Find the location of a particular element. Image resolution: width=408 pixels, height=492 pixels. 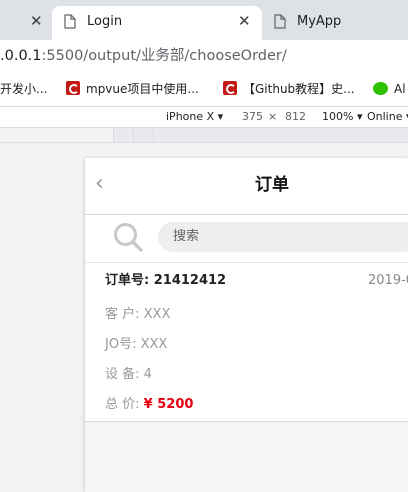

tab-myapp: MyApp is located at coordinates (338, 23).